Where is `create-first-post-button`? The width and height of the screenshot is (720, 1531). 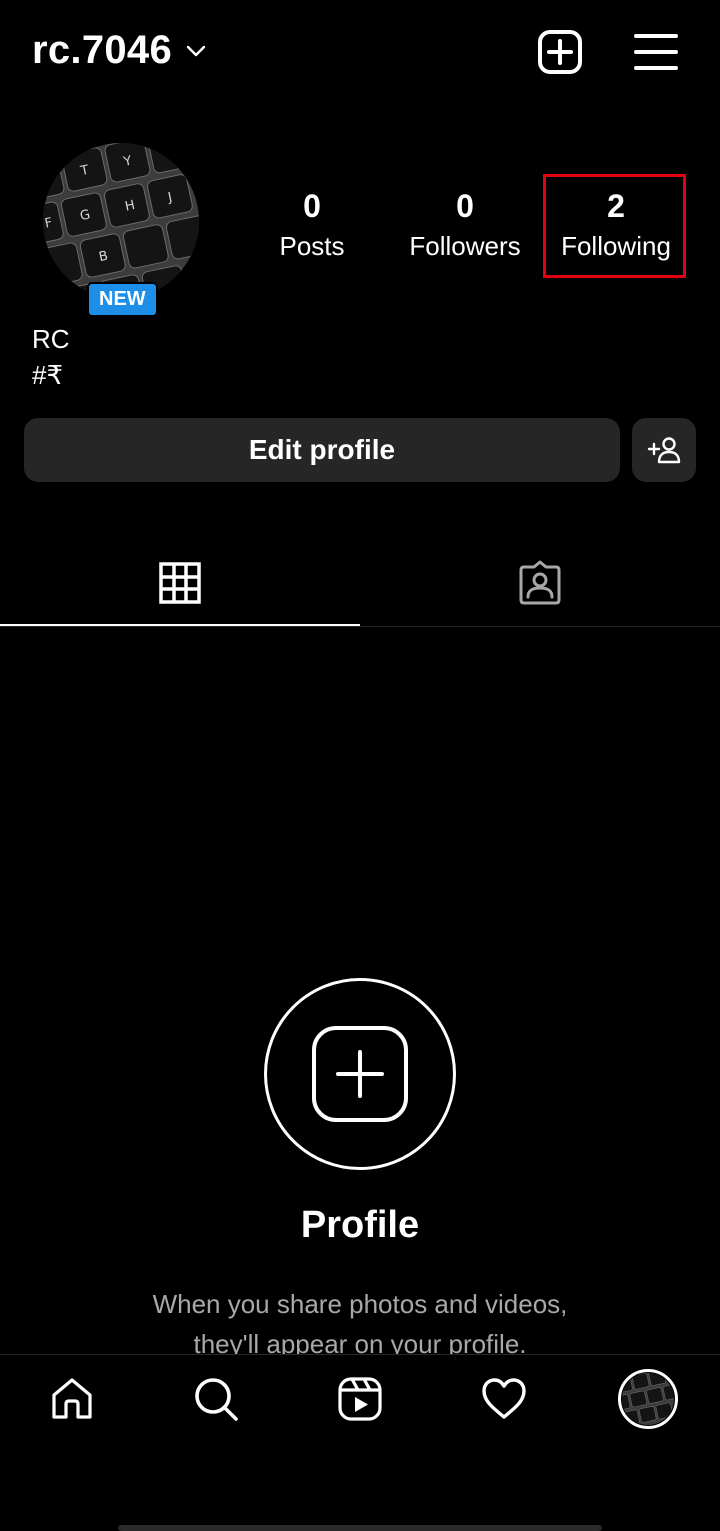 create-first-post-button is located at coordinates (360, 1074).